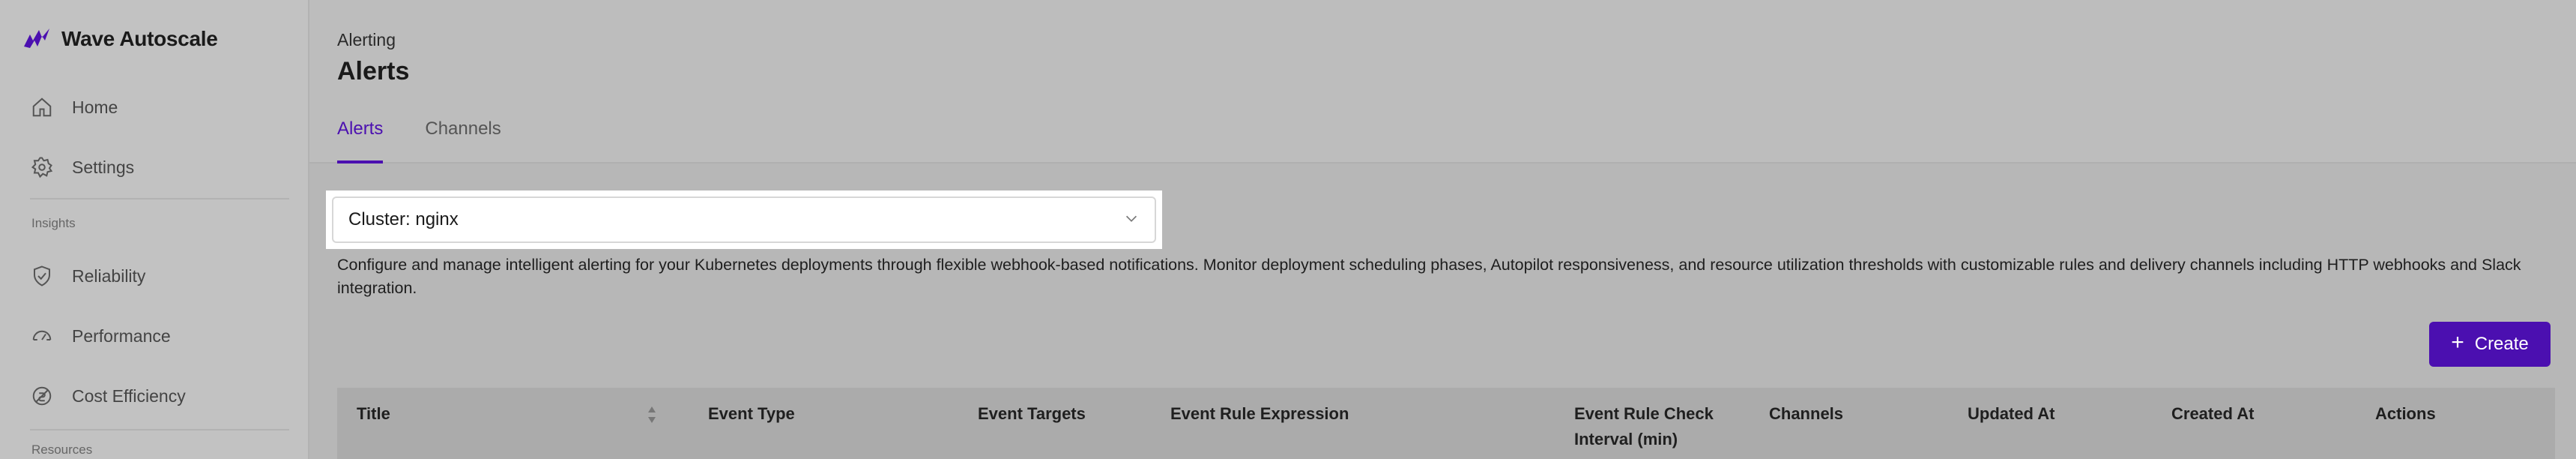 The height and width of the screenshot is (459, 2576). Describe the element at coordinates (360, 141) in the screenshot. I see `tab-alerts: Alerts` at that location.